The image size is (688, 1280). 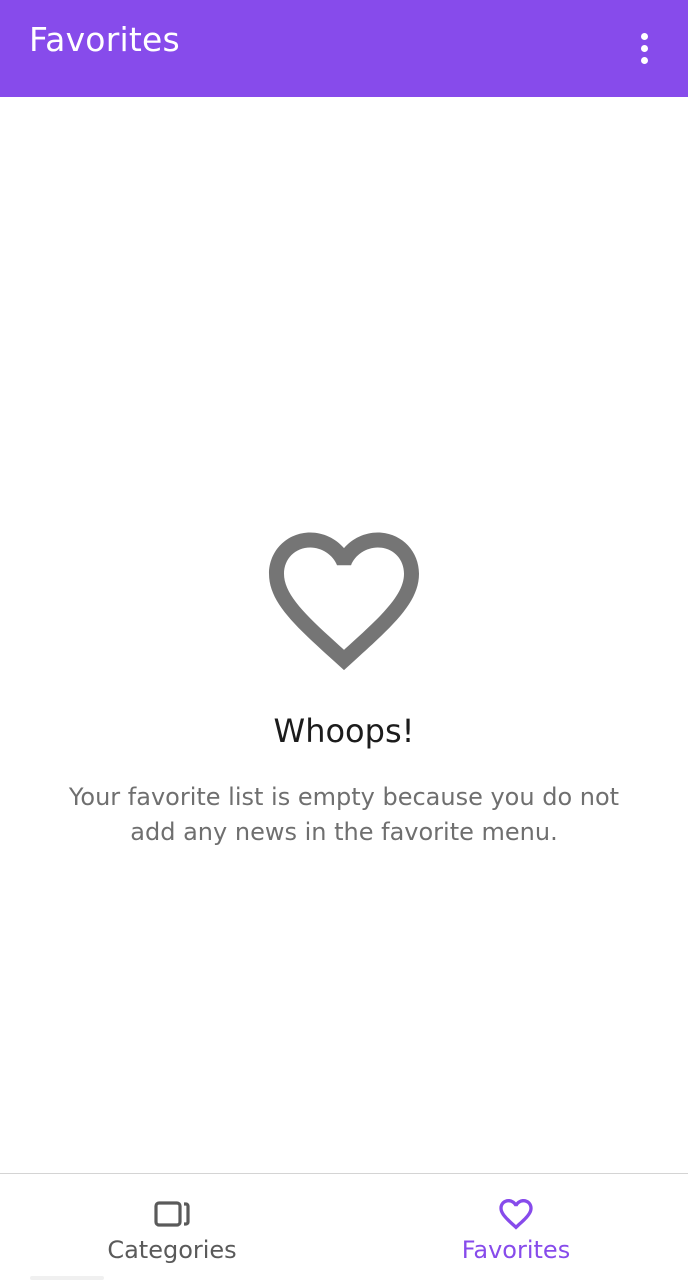 I want to click on page-title: Favorites, so click(x=104, y=39).